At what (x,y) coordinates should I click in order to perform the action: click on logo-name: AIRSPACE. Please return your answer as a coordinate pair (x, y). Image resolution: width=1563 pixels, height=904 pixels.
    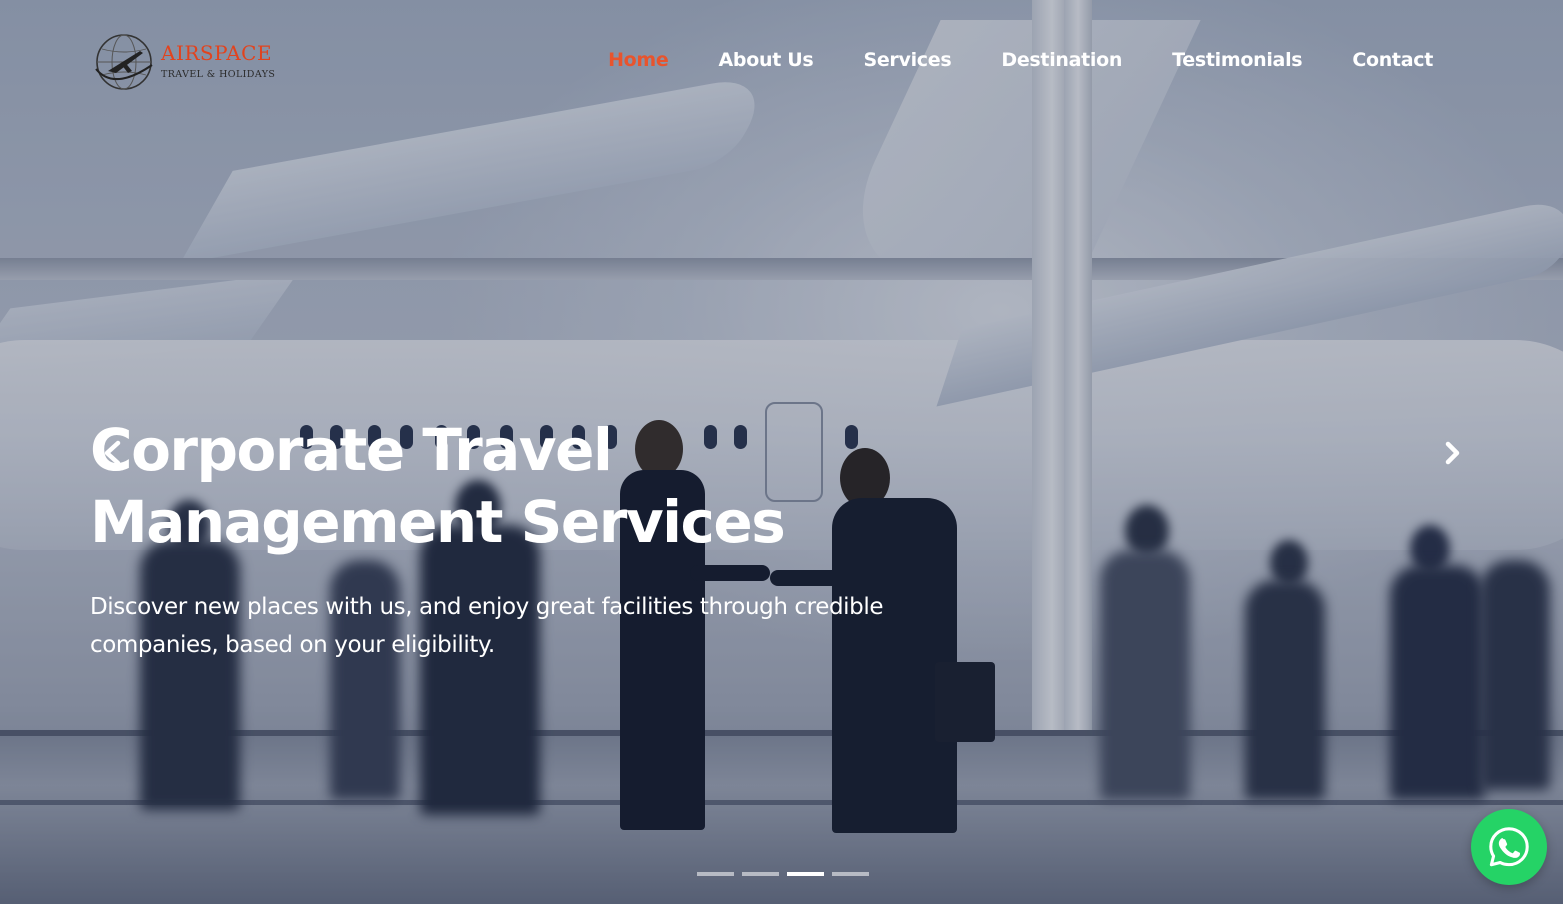
    Looking at the image, I should click on (217, 53).